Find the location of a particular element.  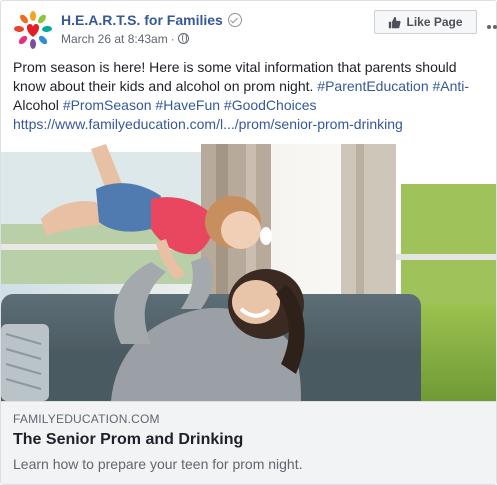

hands-heart-logo-icon is located at coordinates (33, 30).